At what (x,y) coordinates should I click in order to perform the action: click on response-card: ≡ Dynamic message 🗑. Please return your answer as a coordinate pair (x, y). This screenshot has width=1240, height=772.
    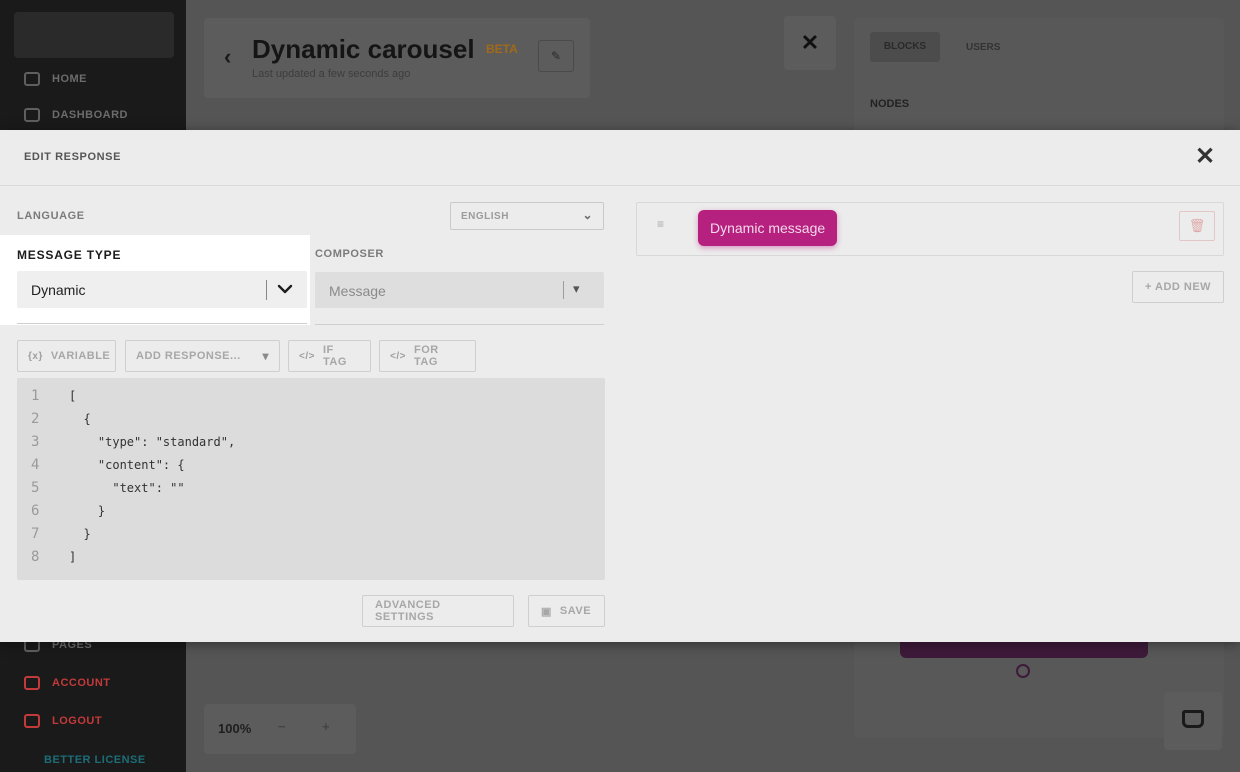
    Looking at the image, I should click on (930, 229).